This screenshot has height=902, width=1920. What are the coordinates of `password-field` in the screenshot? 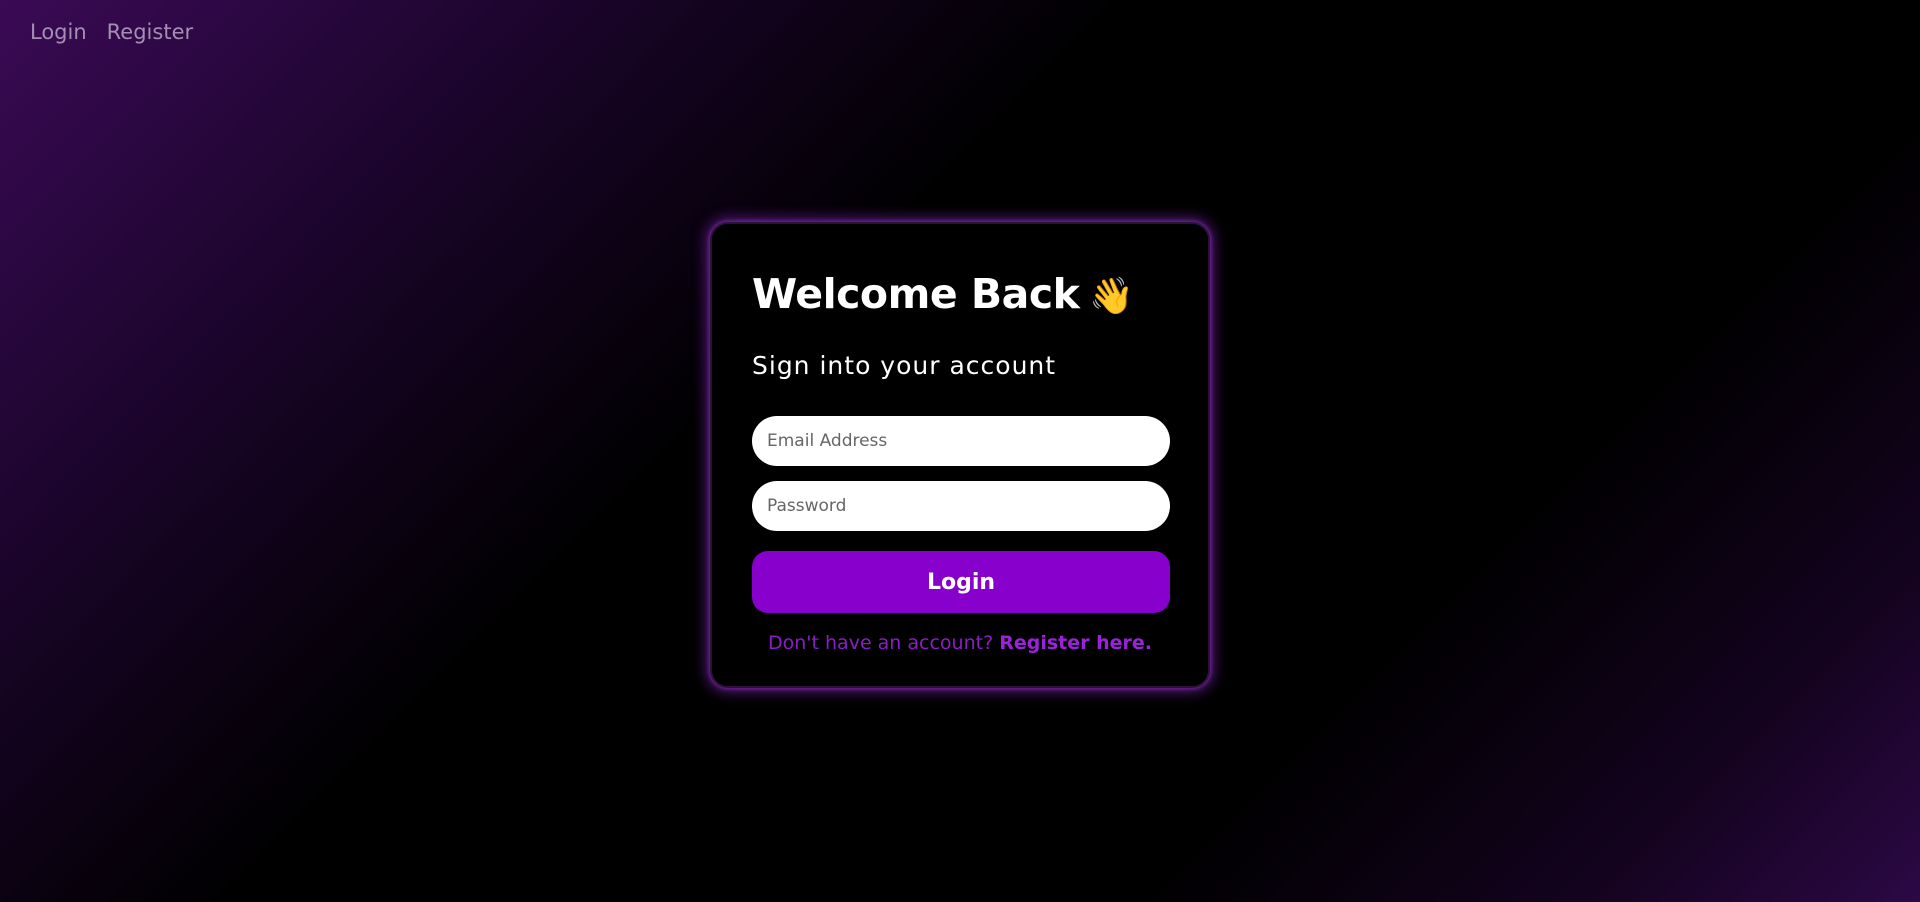 It's located at (961, 506).